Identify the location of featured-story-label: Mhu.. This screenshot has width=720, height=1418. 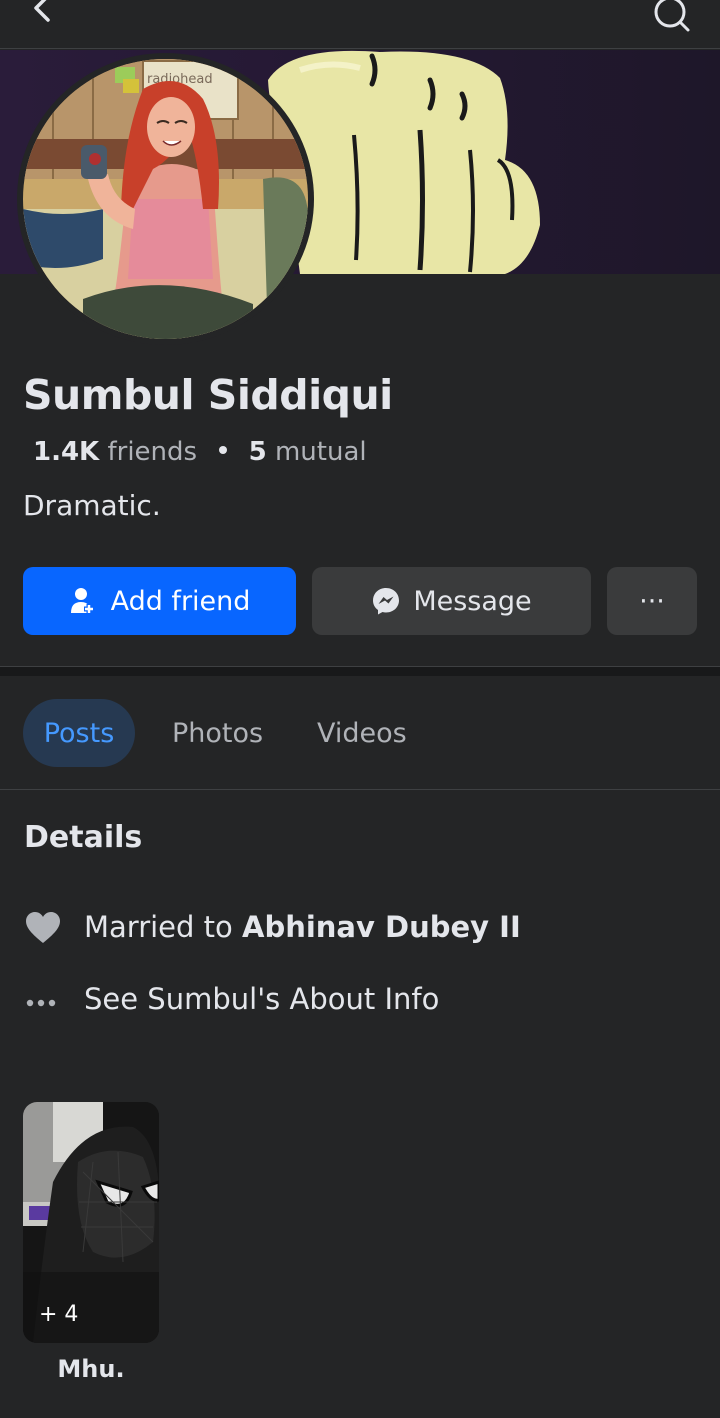
(91, 1369).